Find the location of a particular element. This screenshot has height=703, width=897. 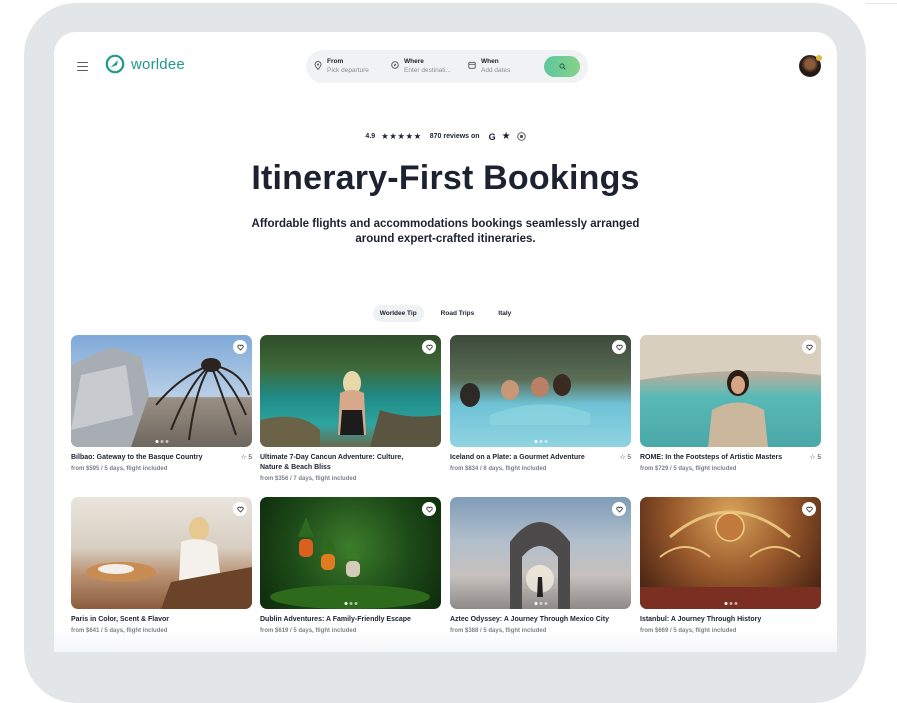

trip-price: from $356 / 7 days, flight included is located at coordinates (308, 479).